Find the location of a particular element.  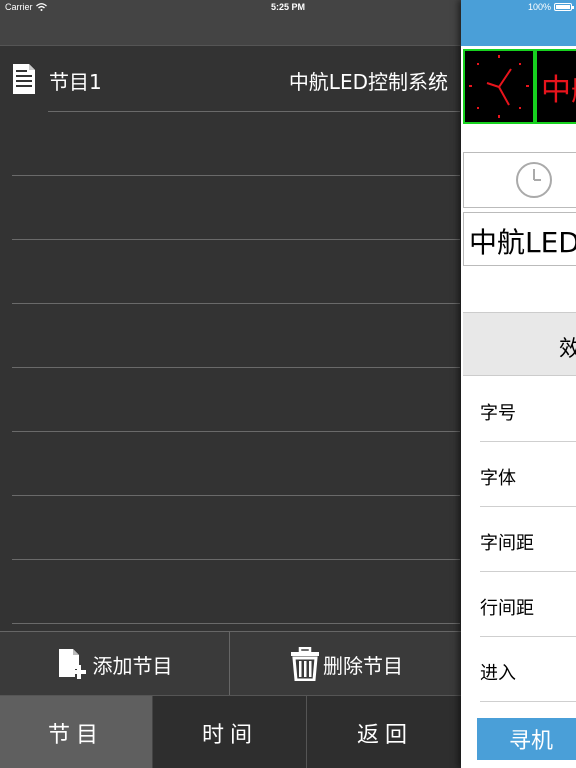

line-spacing-label: 行间距 is located at coordinates (507, 608).